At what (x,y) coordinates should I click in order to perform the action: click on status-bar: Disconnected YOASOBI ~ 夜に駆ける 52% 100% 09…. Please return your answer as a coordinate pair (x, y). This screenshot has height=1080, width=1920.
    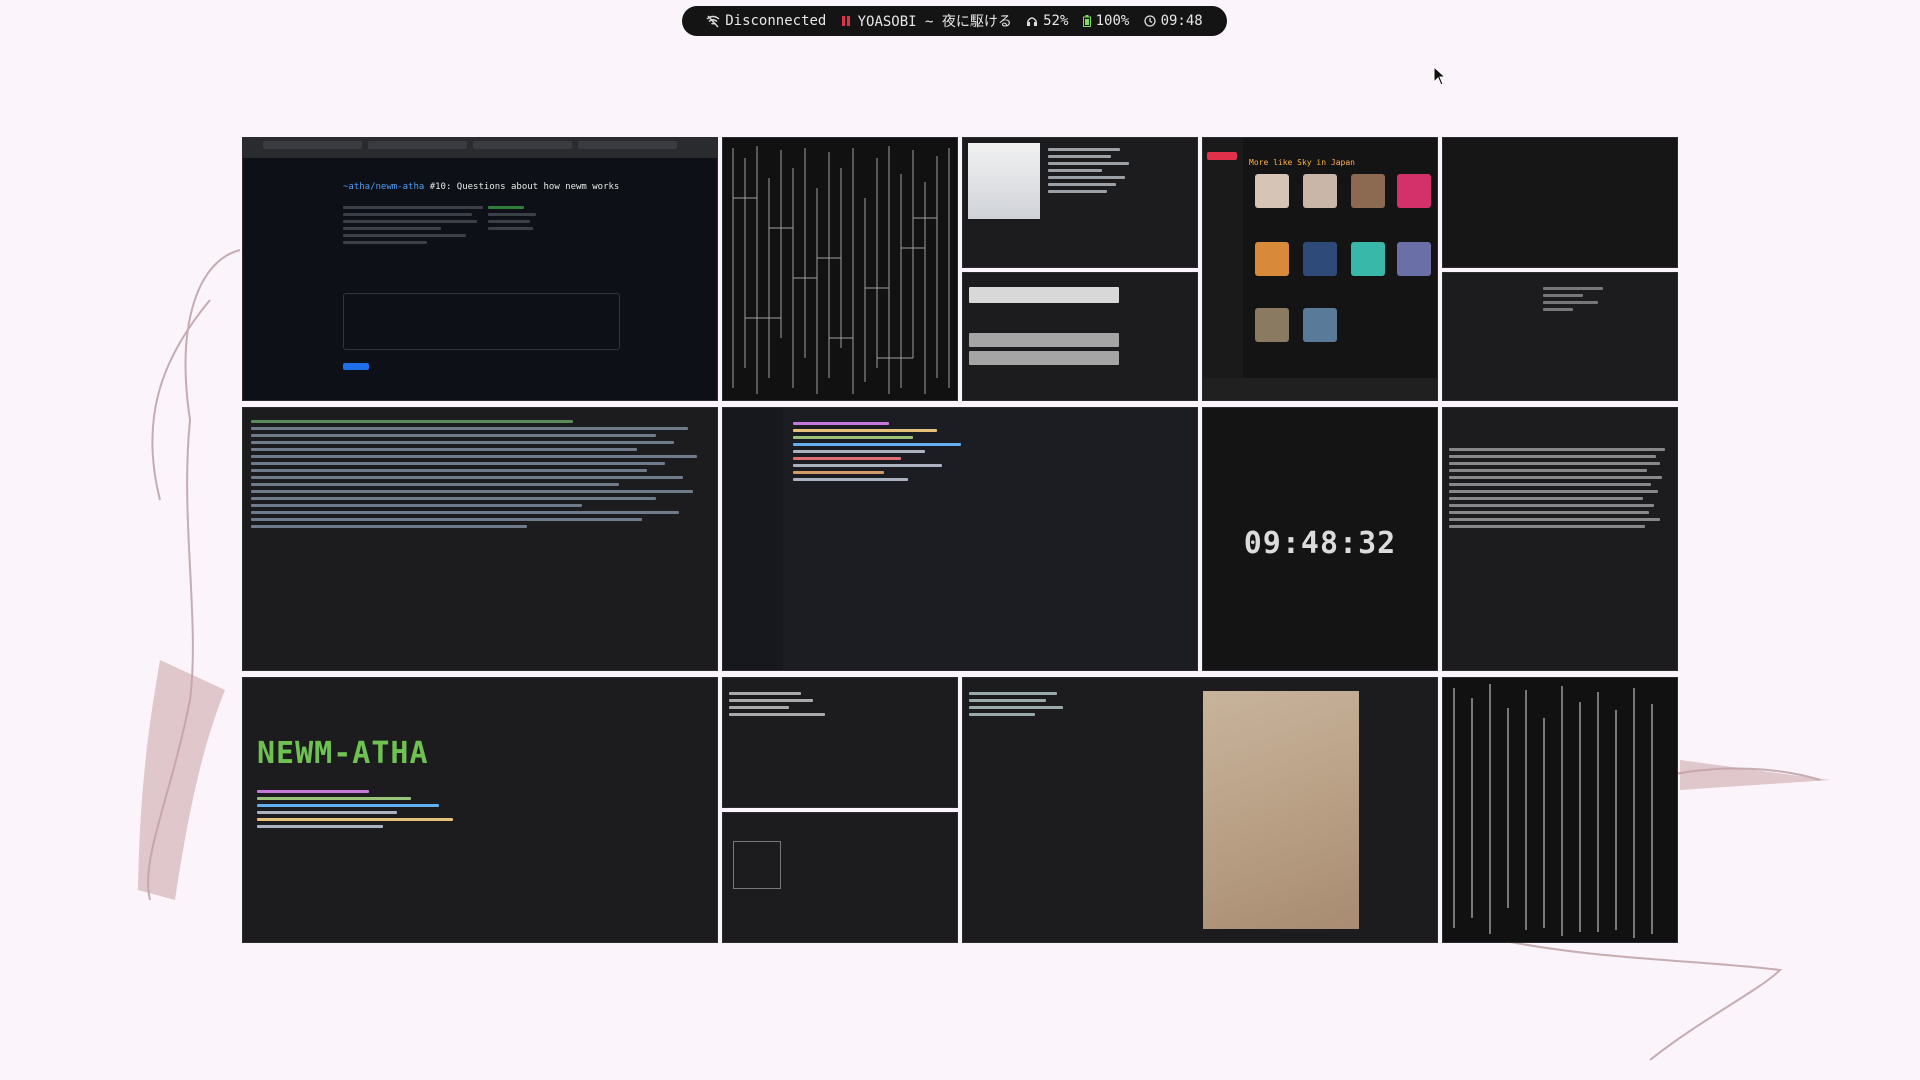
    Looking at the image, I should click on (954, 21).